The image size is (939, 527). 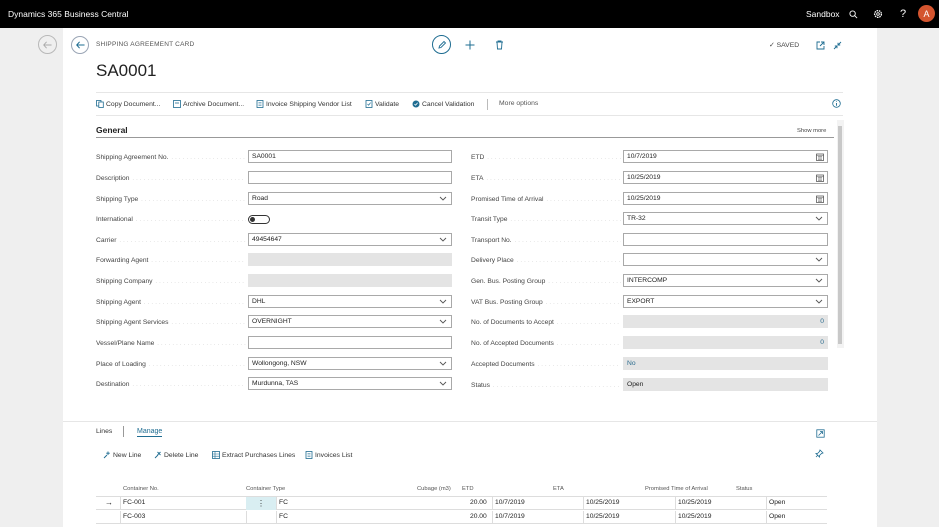 What do you see at coordinates (926, 13) in the screenshot?
I see `avatar: A` at bounding box center [926, 13].